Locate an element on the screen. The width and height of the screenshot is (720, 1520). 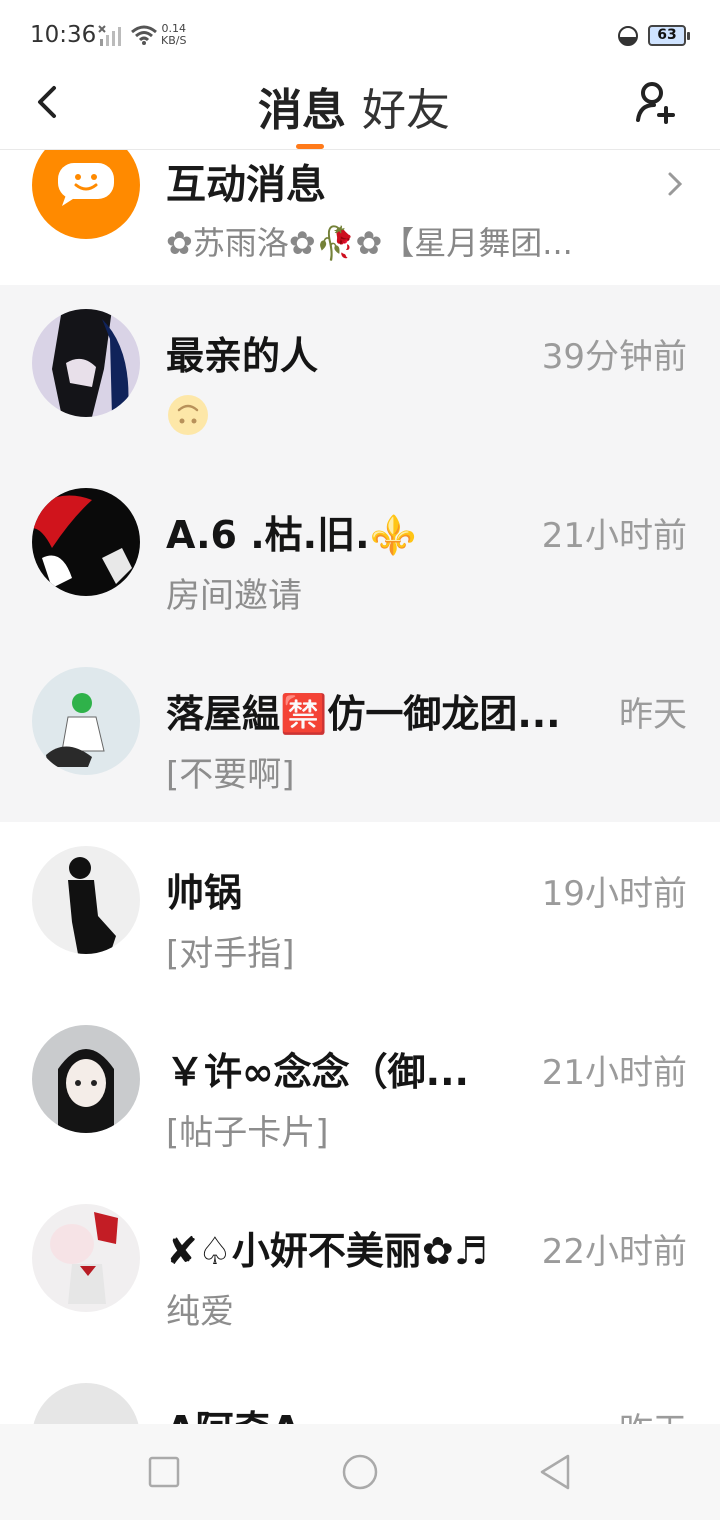
message-preview: [对手指] is located at coordinates (230, 954).